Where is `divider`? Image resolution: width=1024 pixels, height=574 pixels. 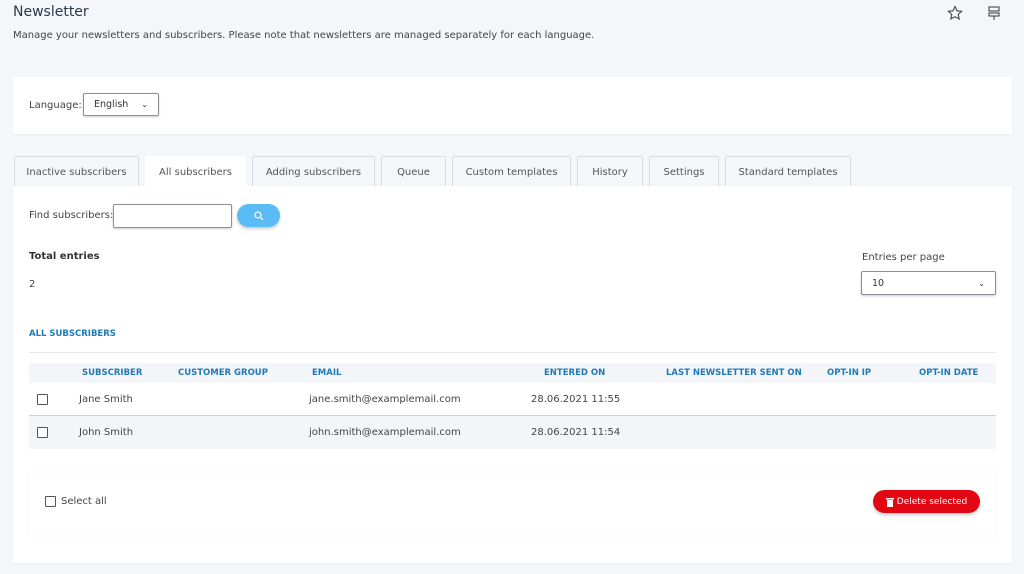
divider is located at coordinates (512, 352).